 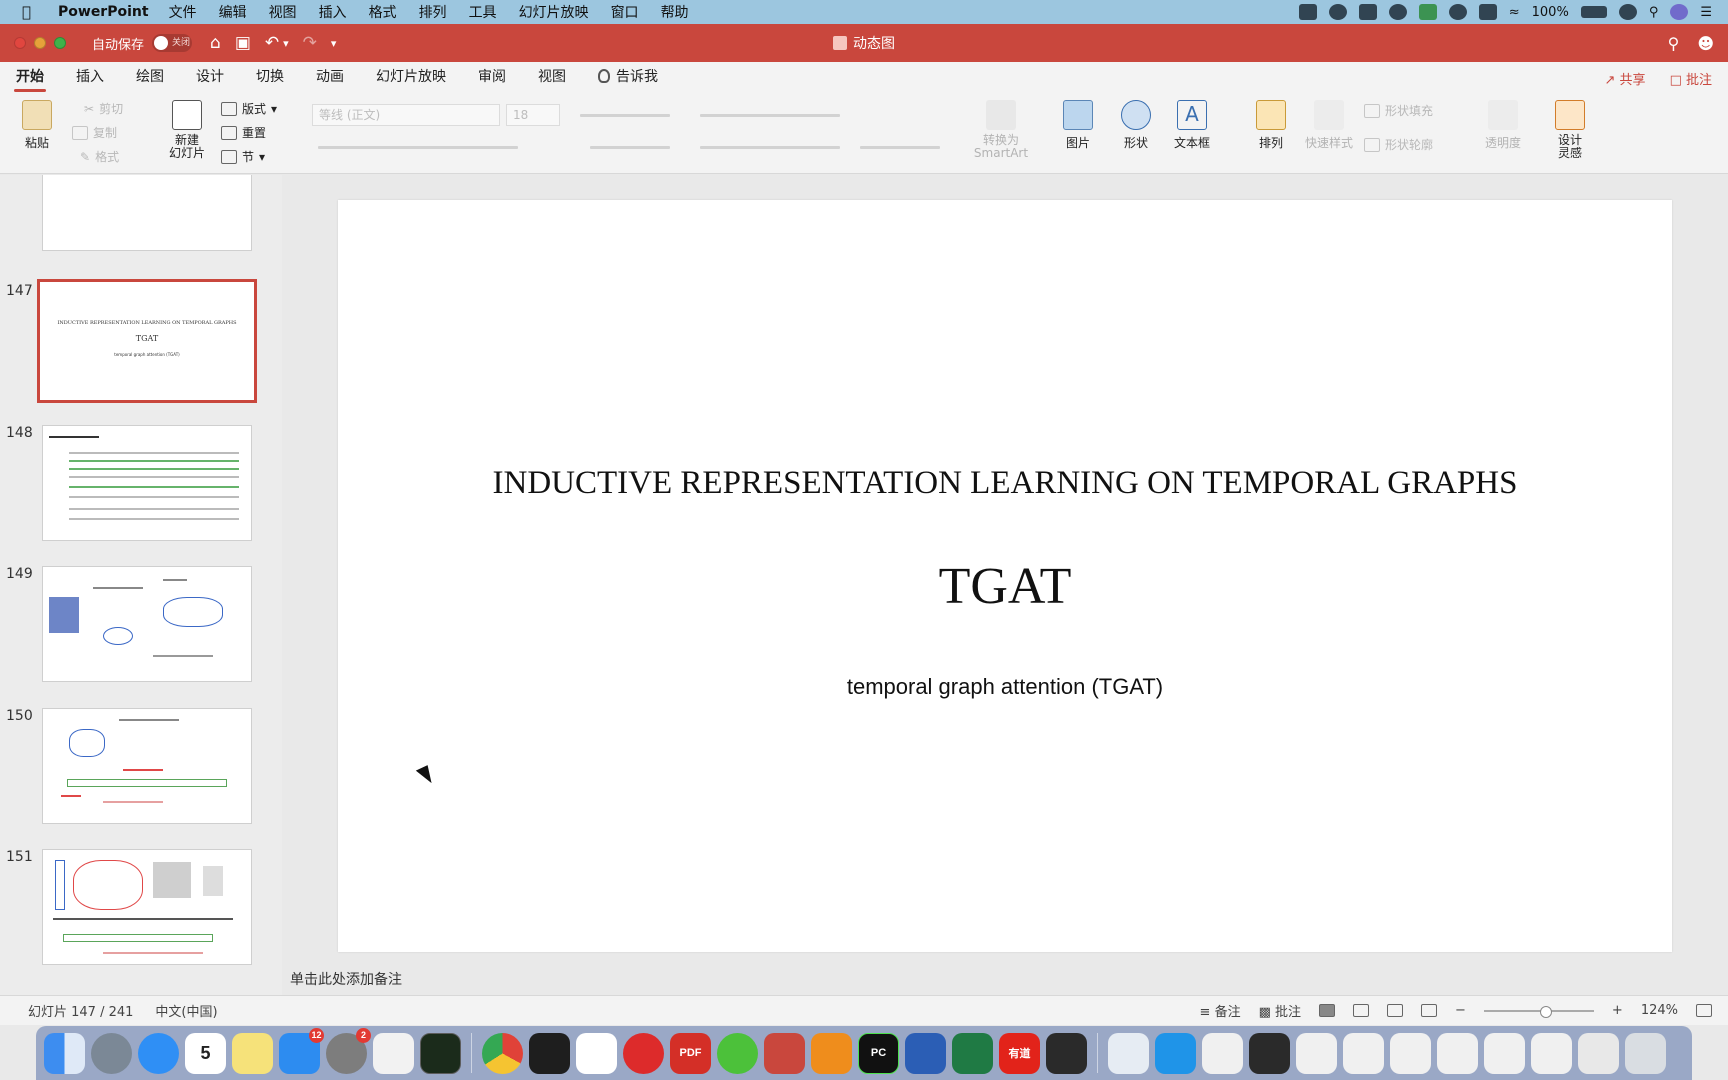 I want to click on wifi-icon: ≈, so click(x=1514, y=12).